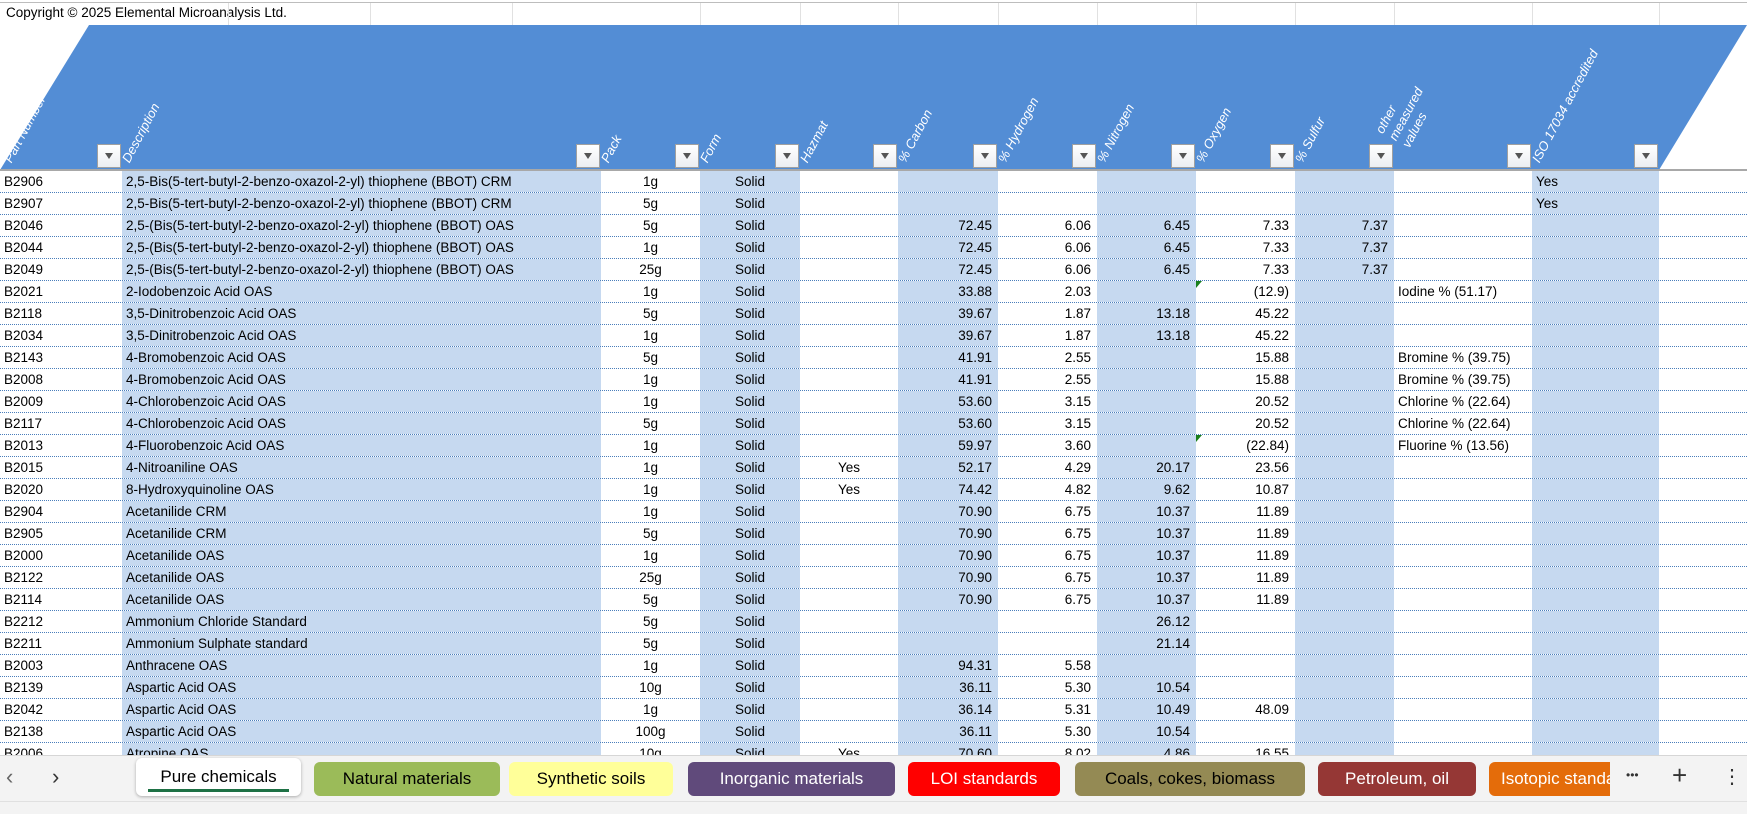 This screenshot has width=1747, height=814. Describe the element at coordinates (1047, 445) in the screenshot. I see `cell-hydrogen: 3.60` at that location.